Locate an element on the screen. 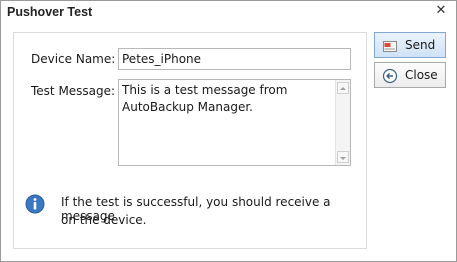 This screenshot has width=457, height=262. dialog-title: Pushover Test is located at coordinates (50, 12).